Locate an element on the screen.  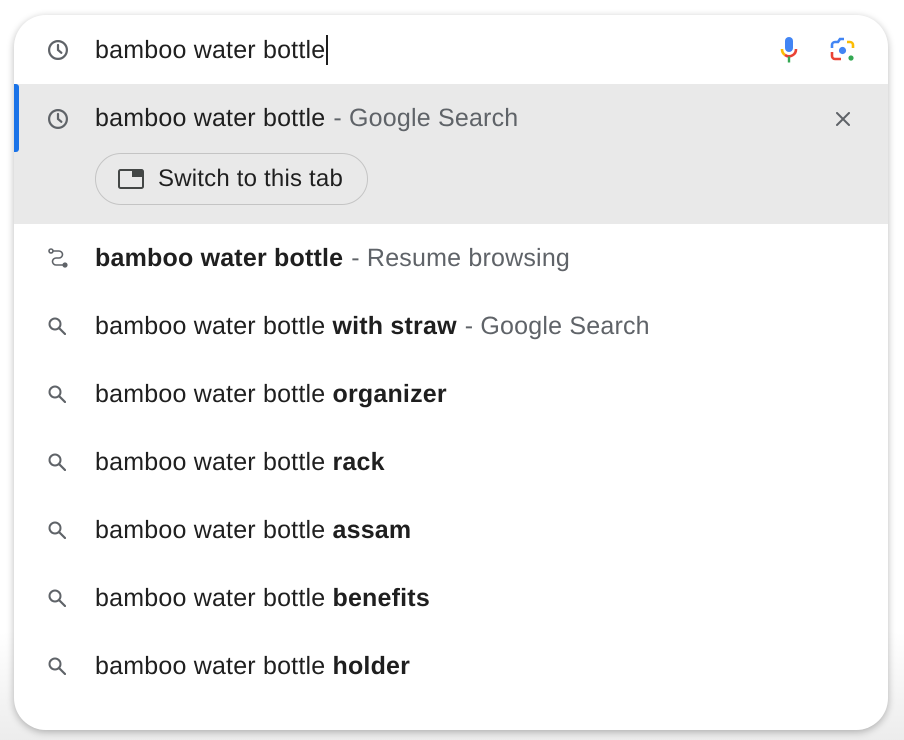
suggestion-row: bamboo water bottle rack is located at coordinates (451, 462).